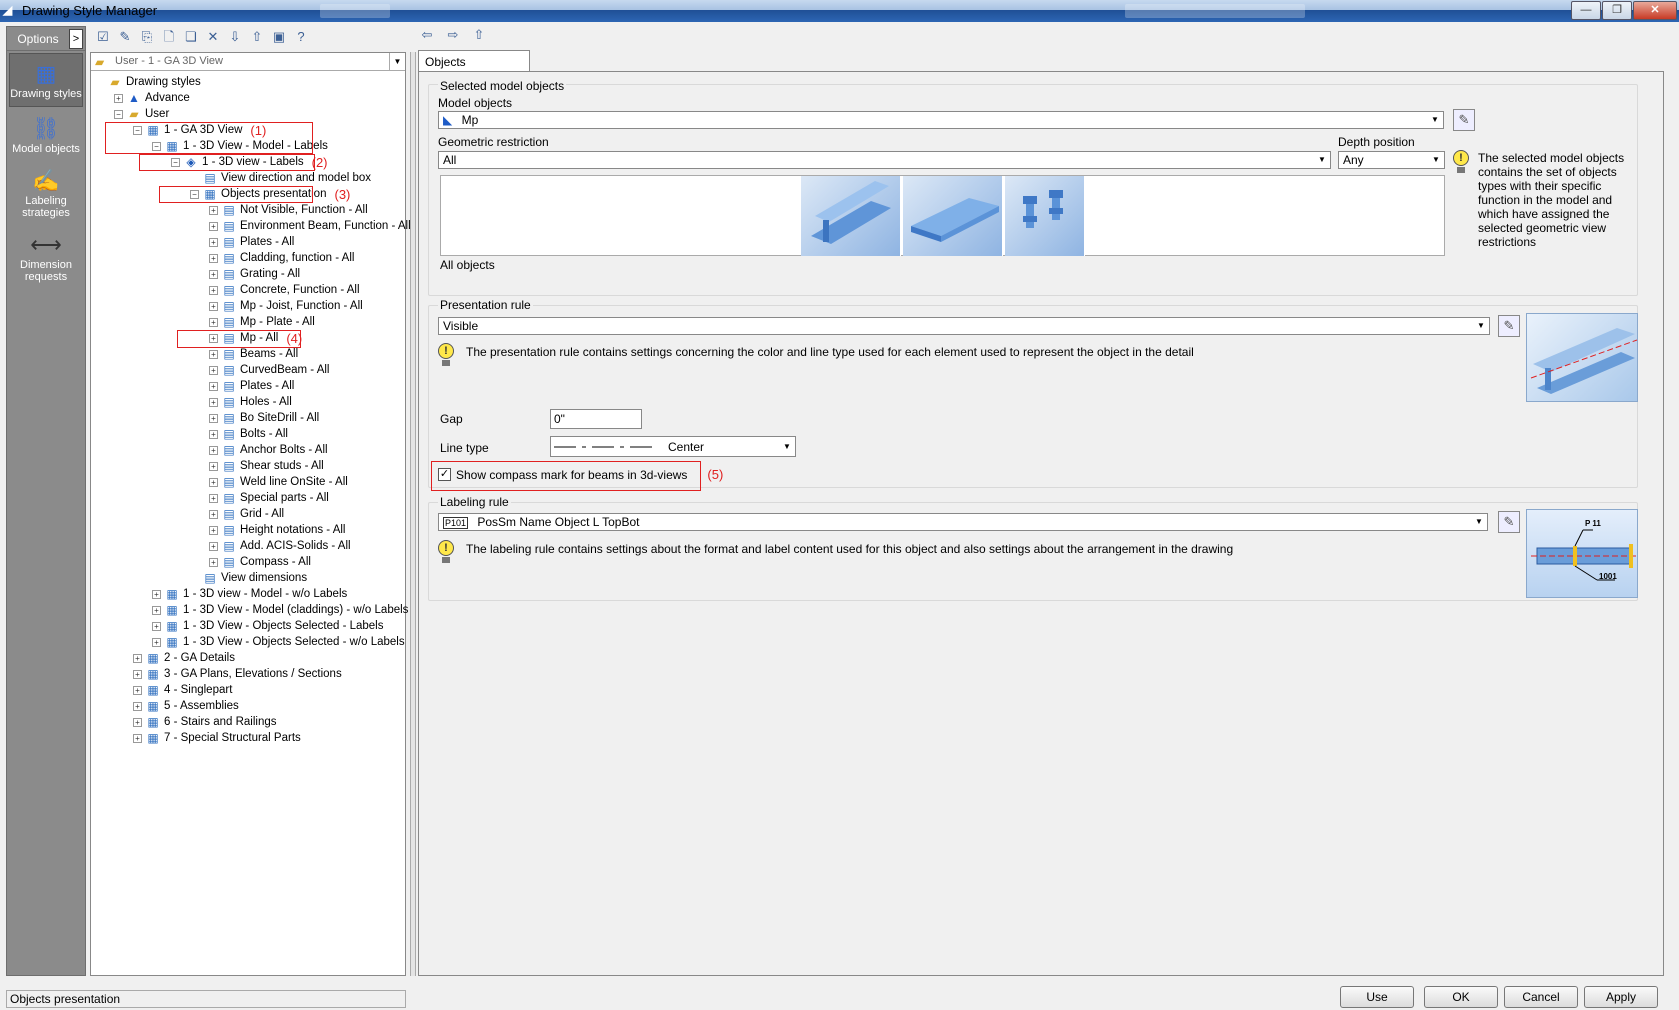  I want to click on tree-node: + ▤ Special parts - All, so click(269, 498).